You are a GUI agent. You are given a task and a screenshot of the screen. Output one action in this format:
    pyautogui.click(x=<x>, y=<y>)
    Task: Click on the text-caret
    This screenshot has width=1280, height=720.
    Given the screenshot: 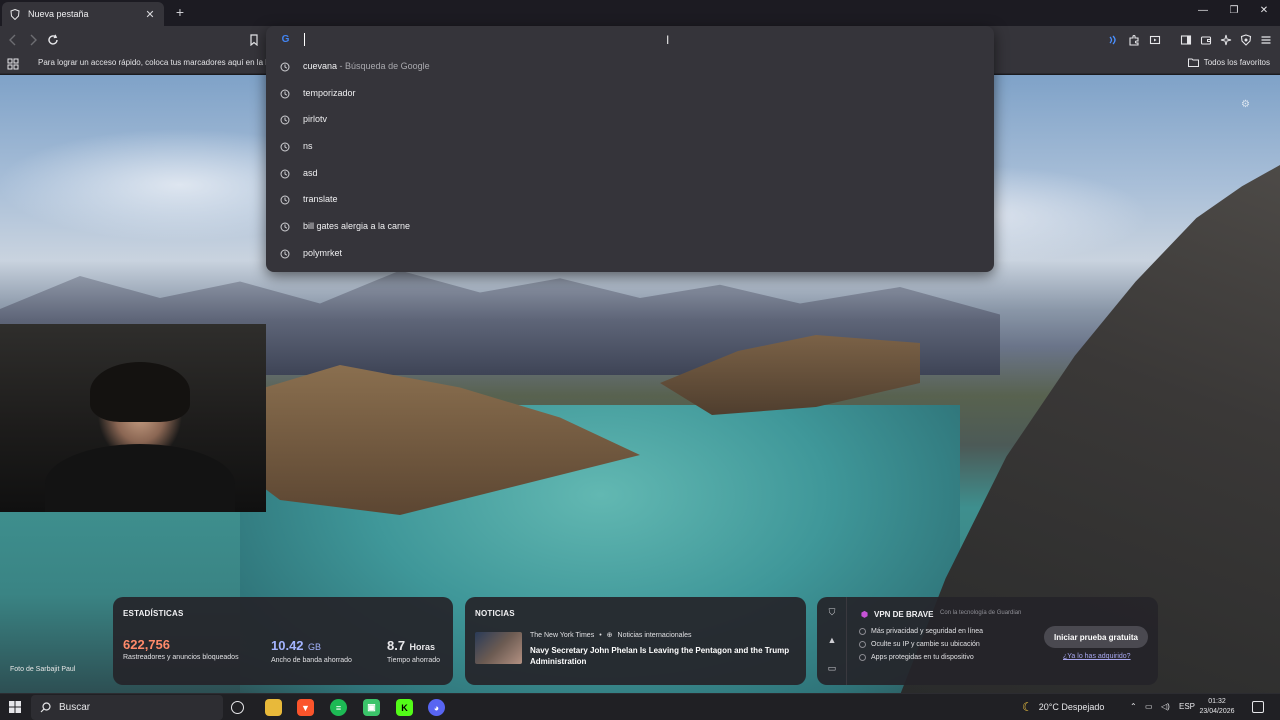 What is the action you would take?
    pyautogui.click(x=304, y=39)
    